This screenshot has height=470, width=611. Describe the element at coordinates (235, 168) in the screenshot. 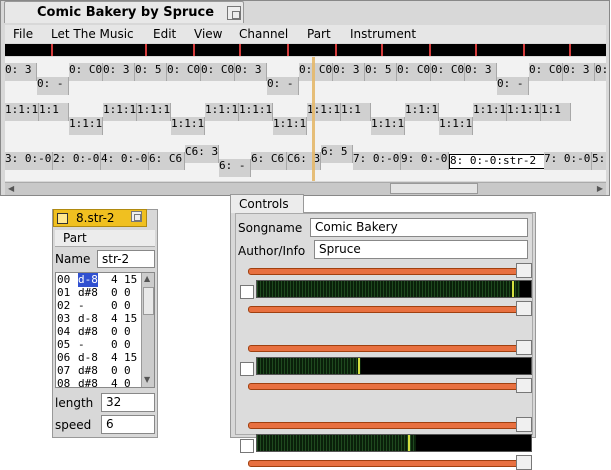

I see `pattern-cell: 6: -` at that location.